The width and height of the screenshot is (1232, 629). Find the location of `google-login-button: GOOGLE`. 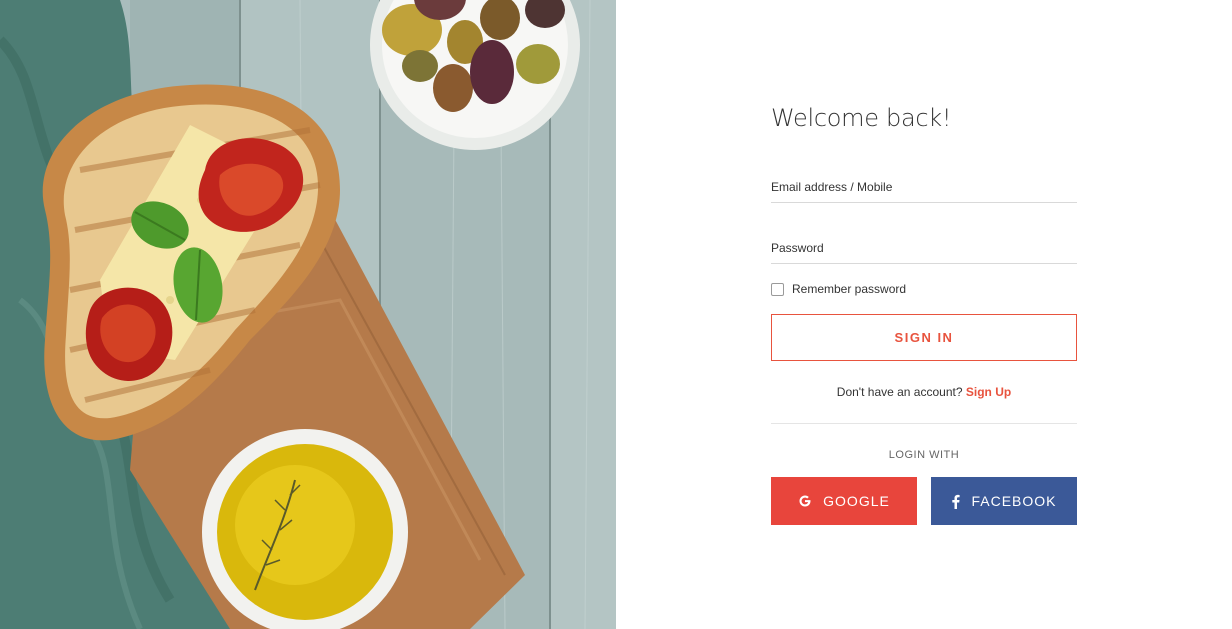

google-login-button: GOOGLE is located at coordinates (844, 501).